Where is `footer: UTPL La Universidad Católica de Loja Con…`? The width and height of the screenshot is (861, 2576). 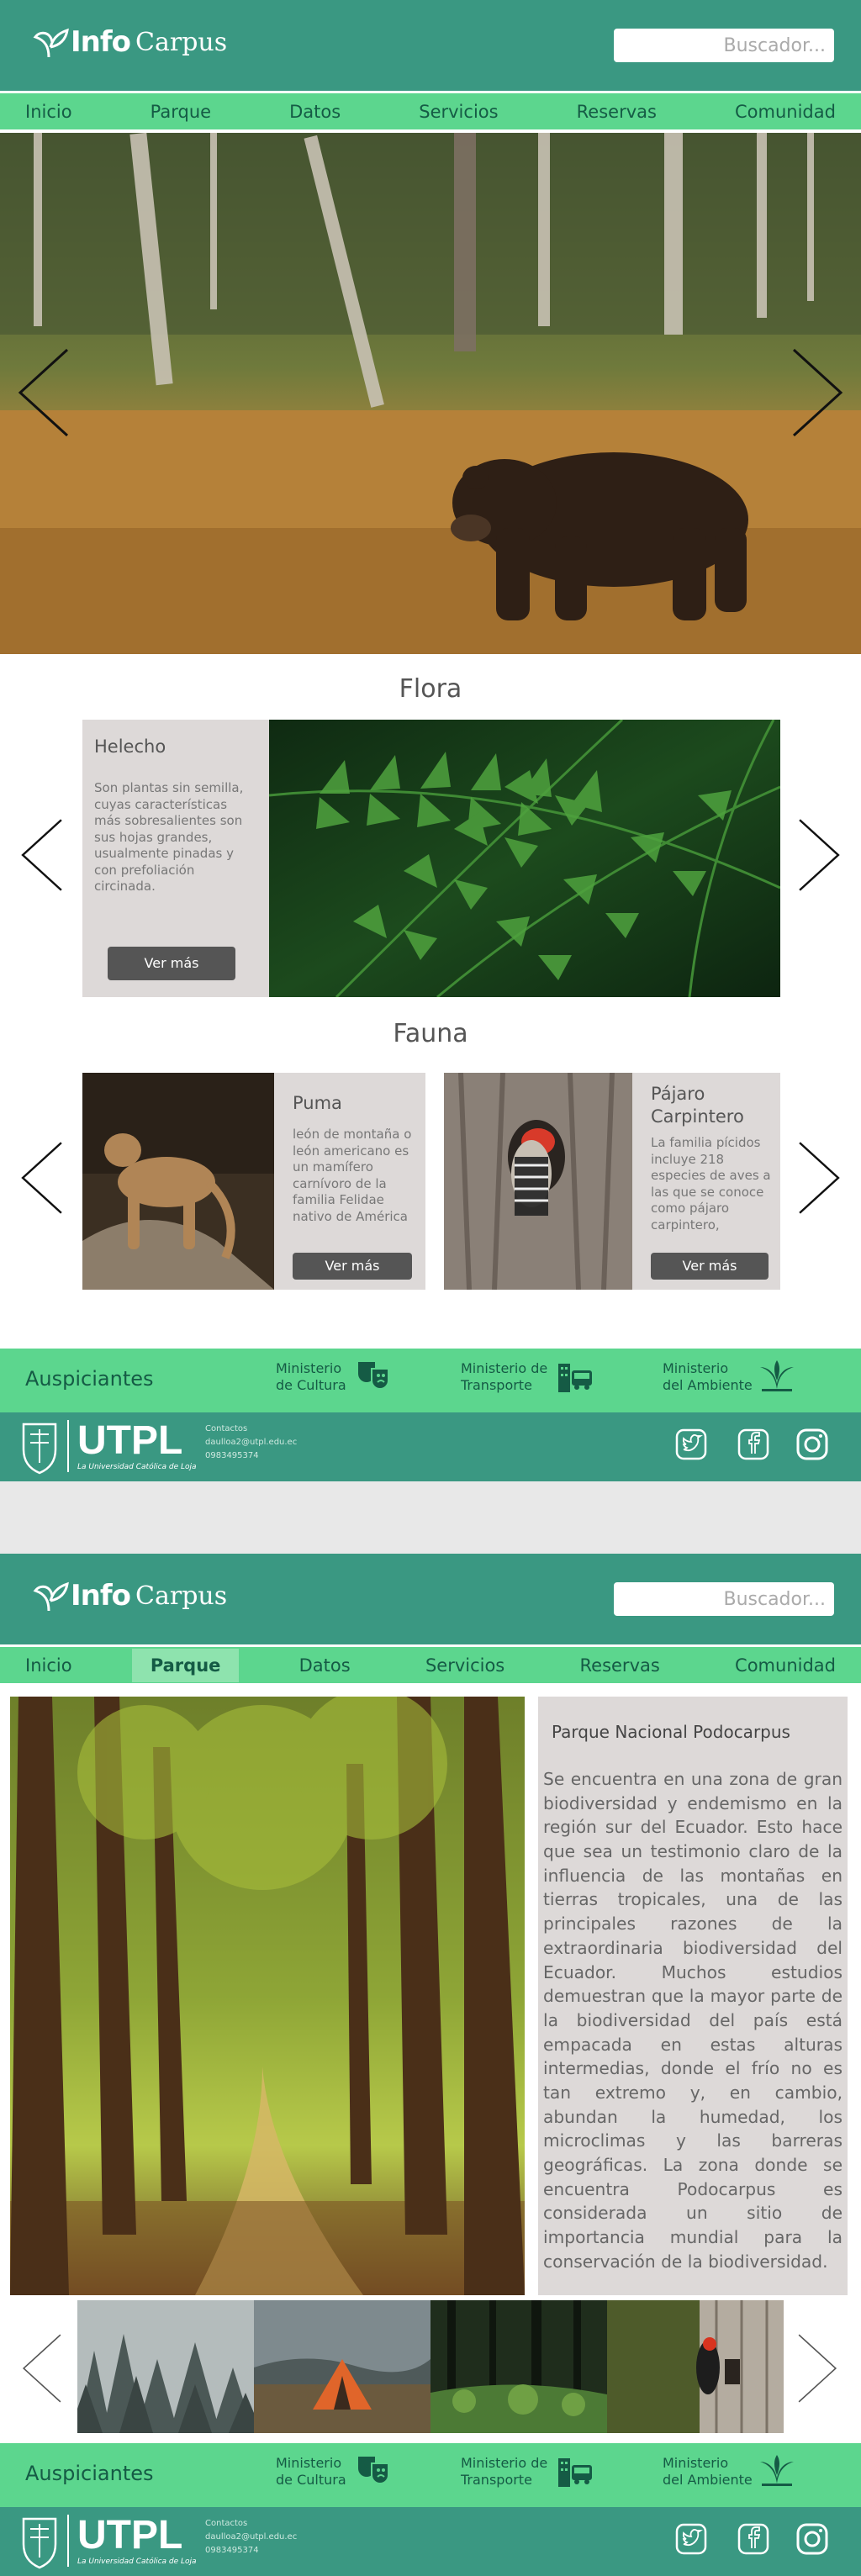 footer: UTPL La Universidad Católica de Loja Con… is located at coordinates (430, 2541).